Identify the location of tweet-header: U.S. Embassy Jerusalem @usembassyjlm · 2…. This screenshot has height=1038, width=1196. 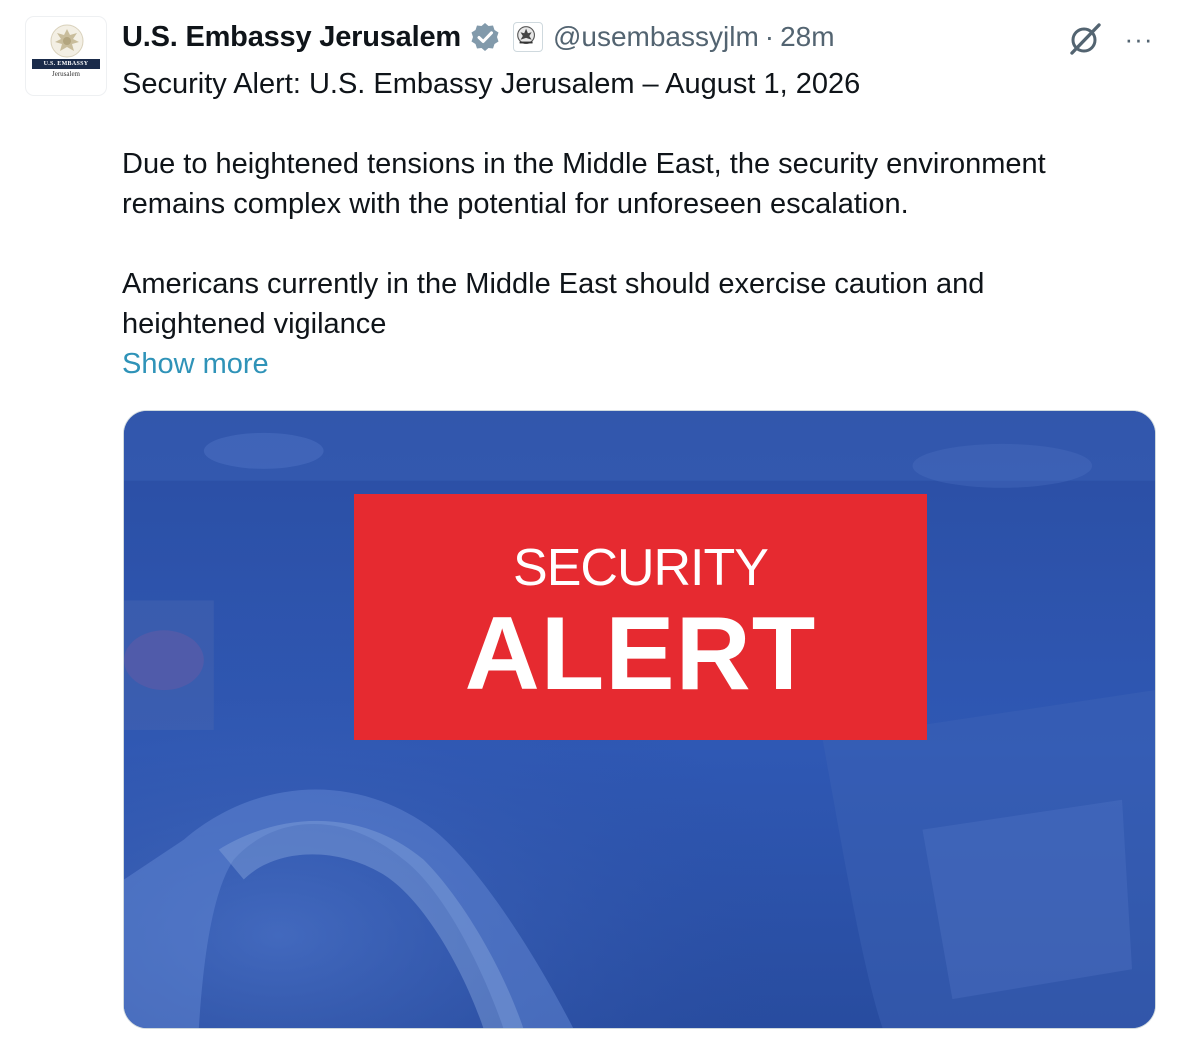
(478, 37).